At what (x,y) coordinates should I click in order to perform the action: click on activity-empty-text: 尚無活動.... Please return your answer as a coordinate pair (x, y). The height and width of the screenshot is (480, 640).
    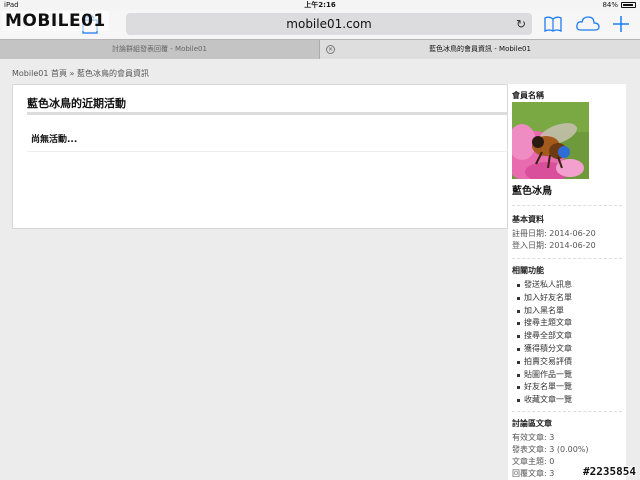
    Looking at the image, I should click on (54, 140).